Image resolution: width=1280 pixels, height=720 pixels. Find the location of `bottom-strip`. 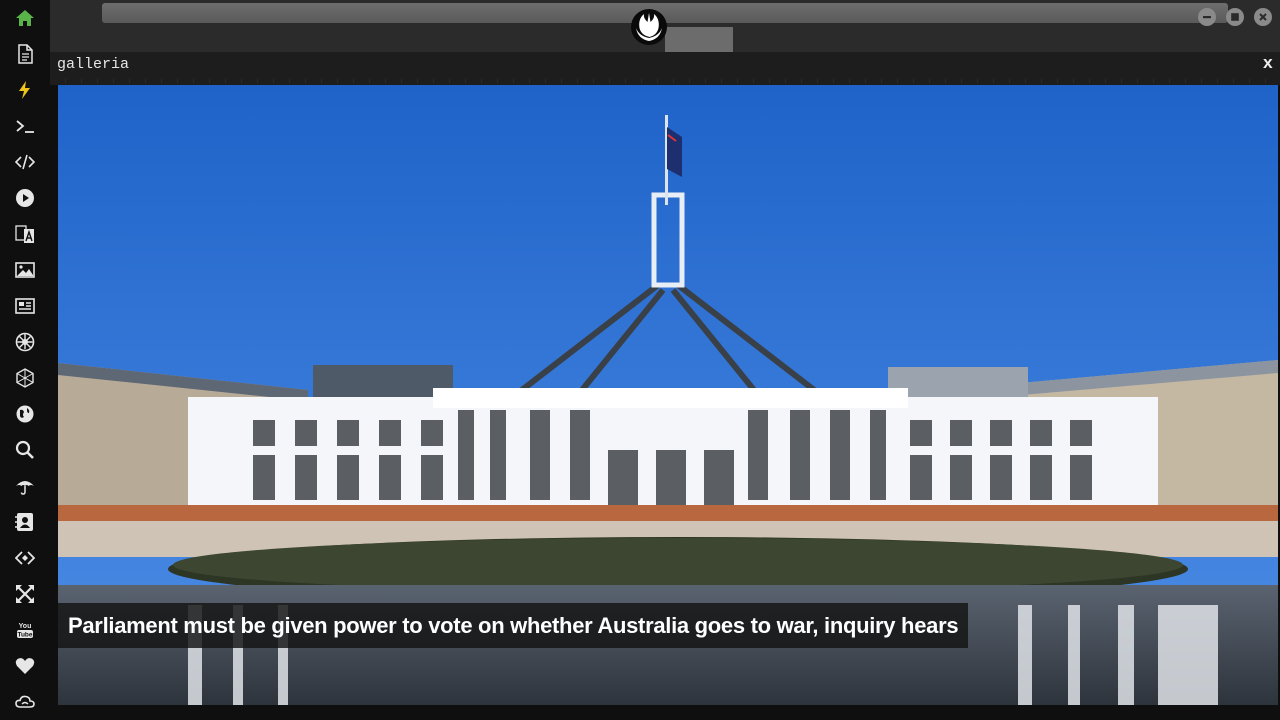

bottom-strip is located at coordinates (665, 712).